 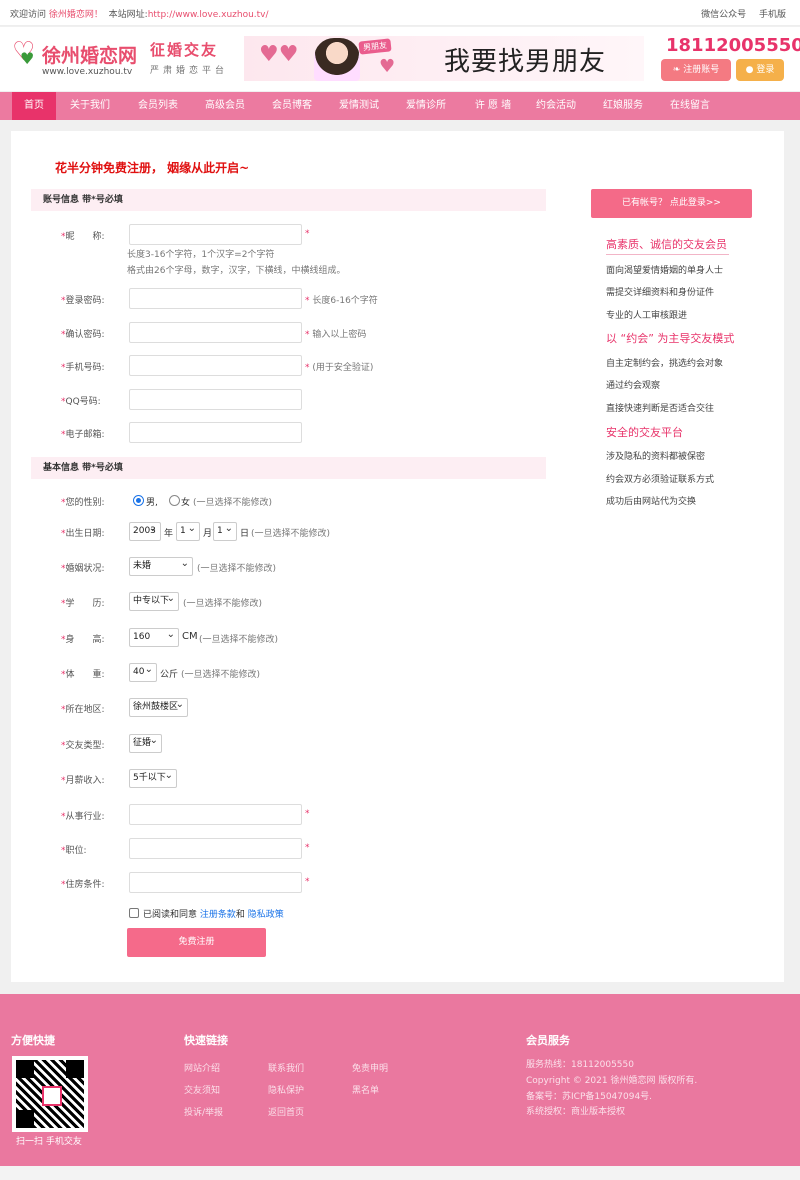 I want to click on position-row: *职位: *, so click(x=281, y=849).